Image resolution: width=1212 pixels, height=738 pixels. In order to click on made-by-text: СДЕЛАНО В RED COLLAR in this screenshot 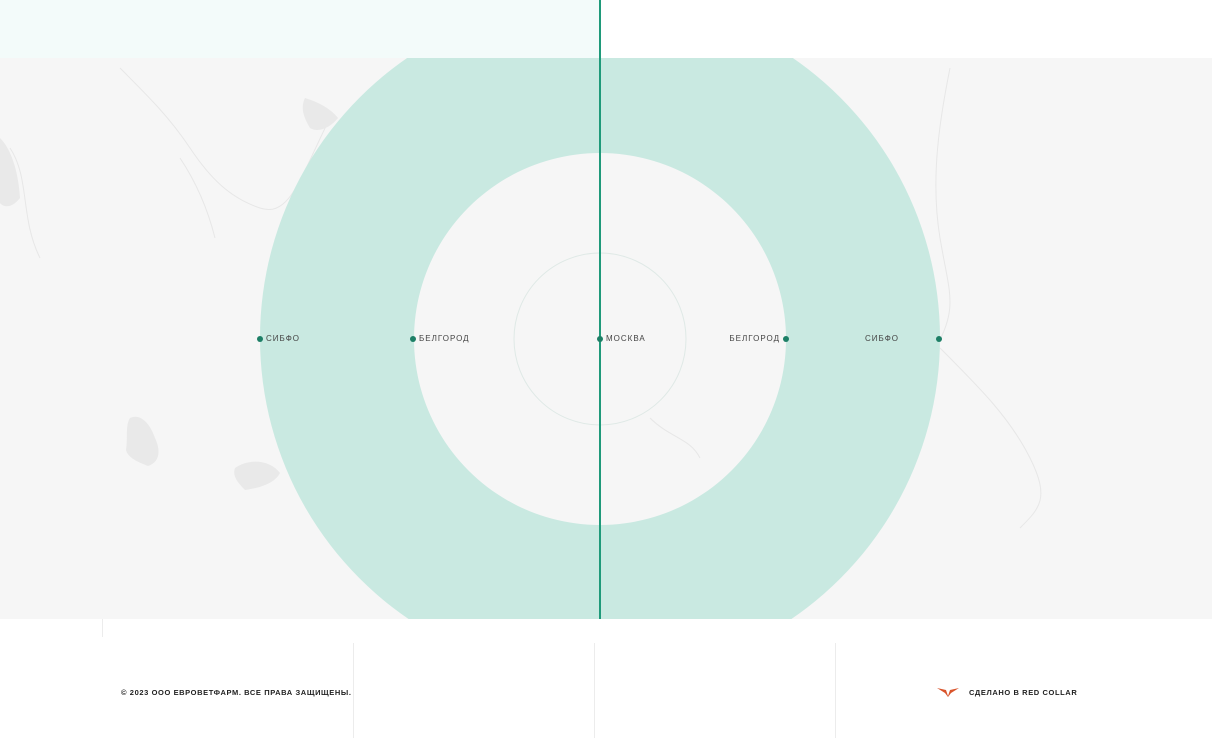, I will do `click(1023, 692)`.